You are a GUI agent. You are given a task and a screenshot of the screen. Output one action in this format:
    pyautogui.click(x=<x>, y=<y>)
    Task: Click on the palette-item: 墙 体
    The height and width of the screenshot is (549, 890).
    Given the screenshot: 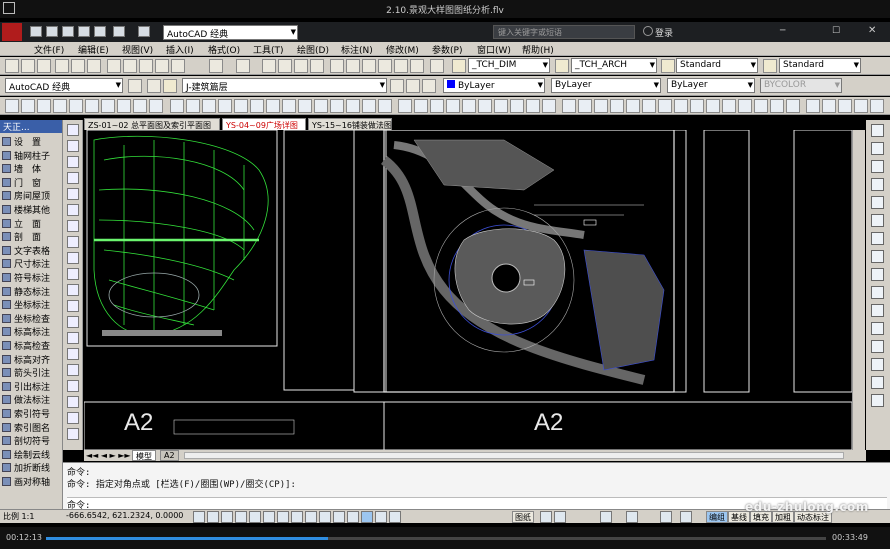 What is the action you would take?
    pyautogui.click(x=32, y=168)
    